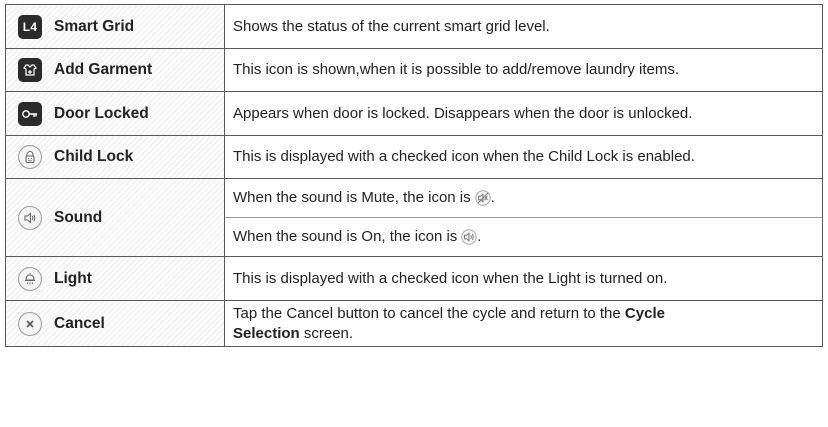 Image resolution: width=828 pixels, height=427 pixels. Describe the element at coordinates (30, 323) in the screenshot. I see `cancel-icon` at that location.